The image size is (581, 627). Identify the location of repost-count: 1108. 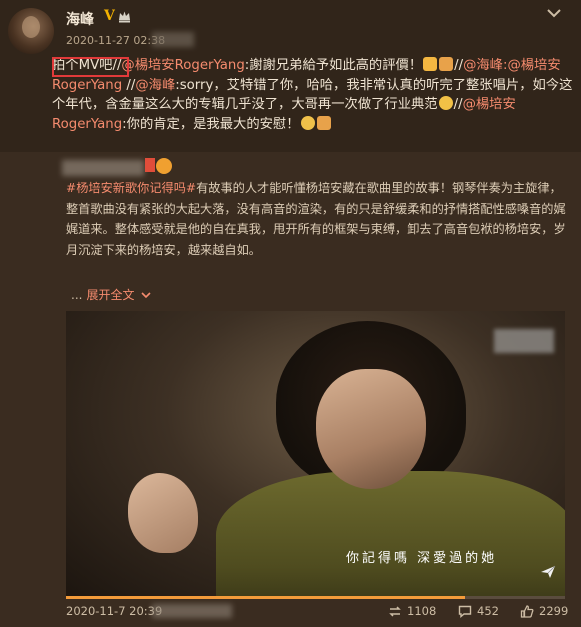
(422, 611).